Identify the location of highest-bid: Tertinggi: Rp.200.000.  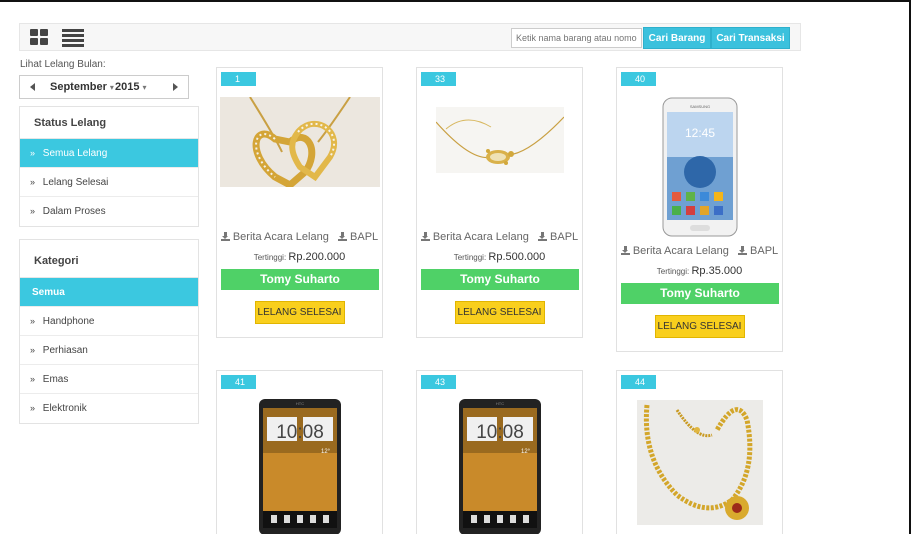
(299, 257).